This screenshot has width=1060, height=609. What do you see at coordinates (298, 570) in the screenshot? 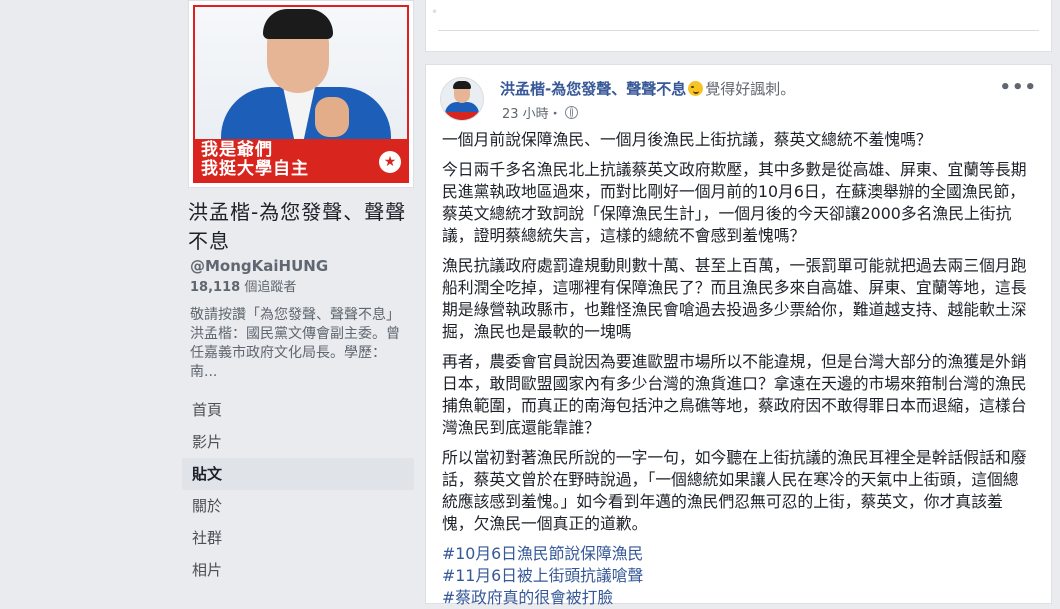
I see `nav-item-photos: 相片` at bounding box center [298, 570].